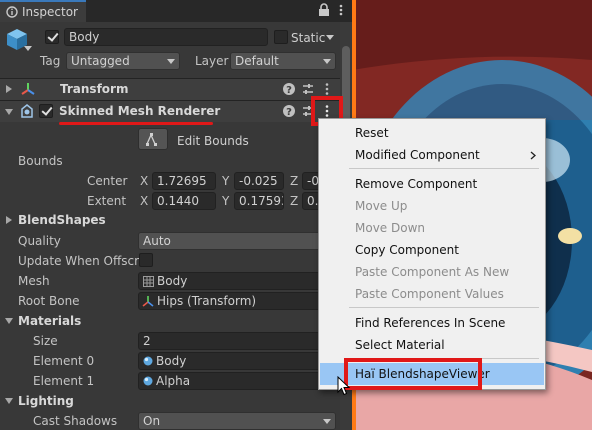 The image size is (592, 430). What do you see at coordinates (233, 361) in the screenshot?
I see `element0-object-field: Body` at bounding box center [233, 361].